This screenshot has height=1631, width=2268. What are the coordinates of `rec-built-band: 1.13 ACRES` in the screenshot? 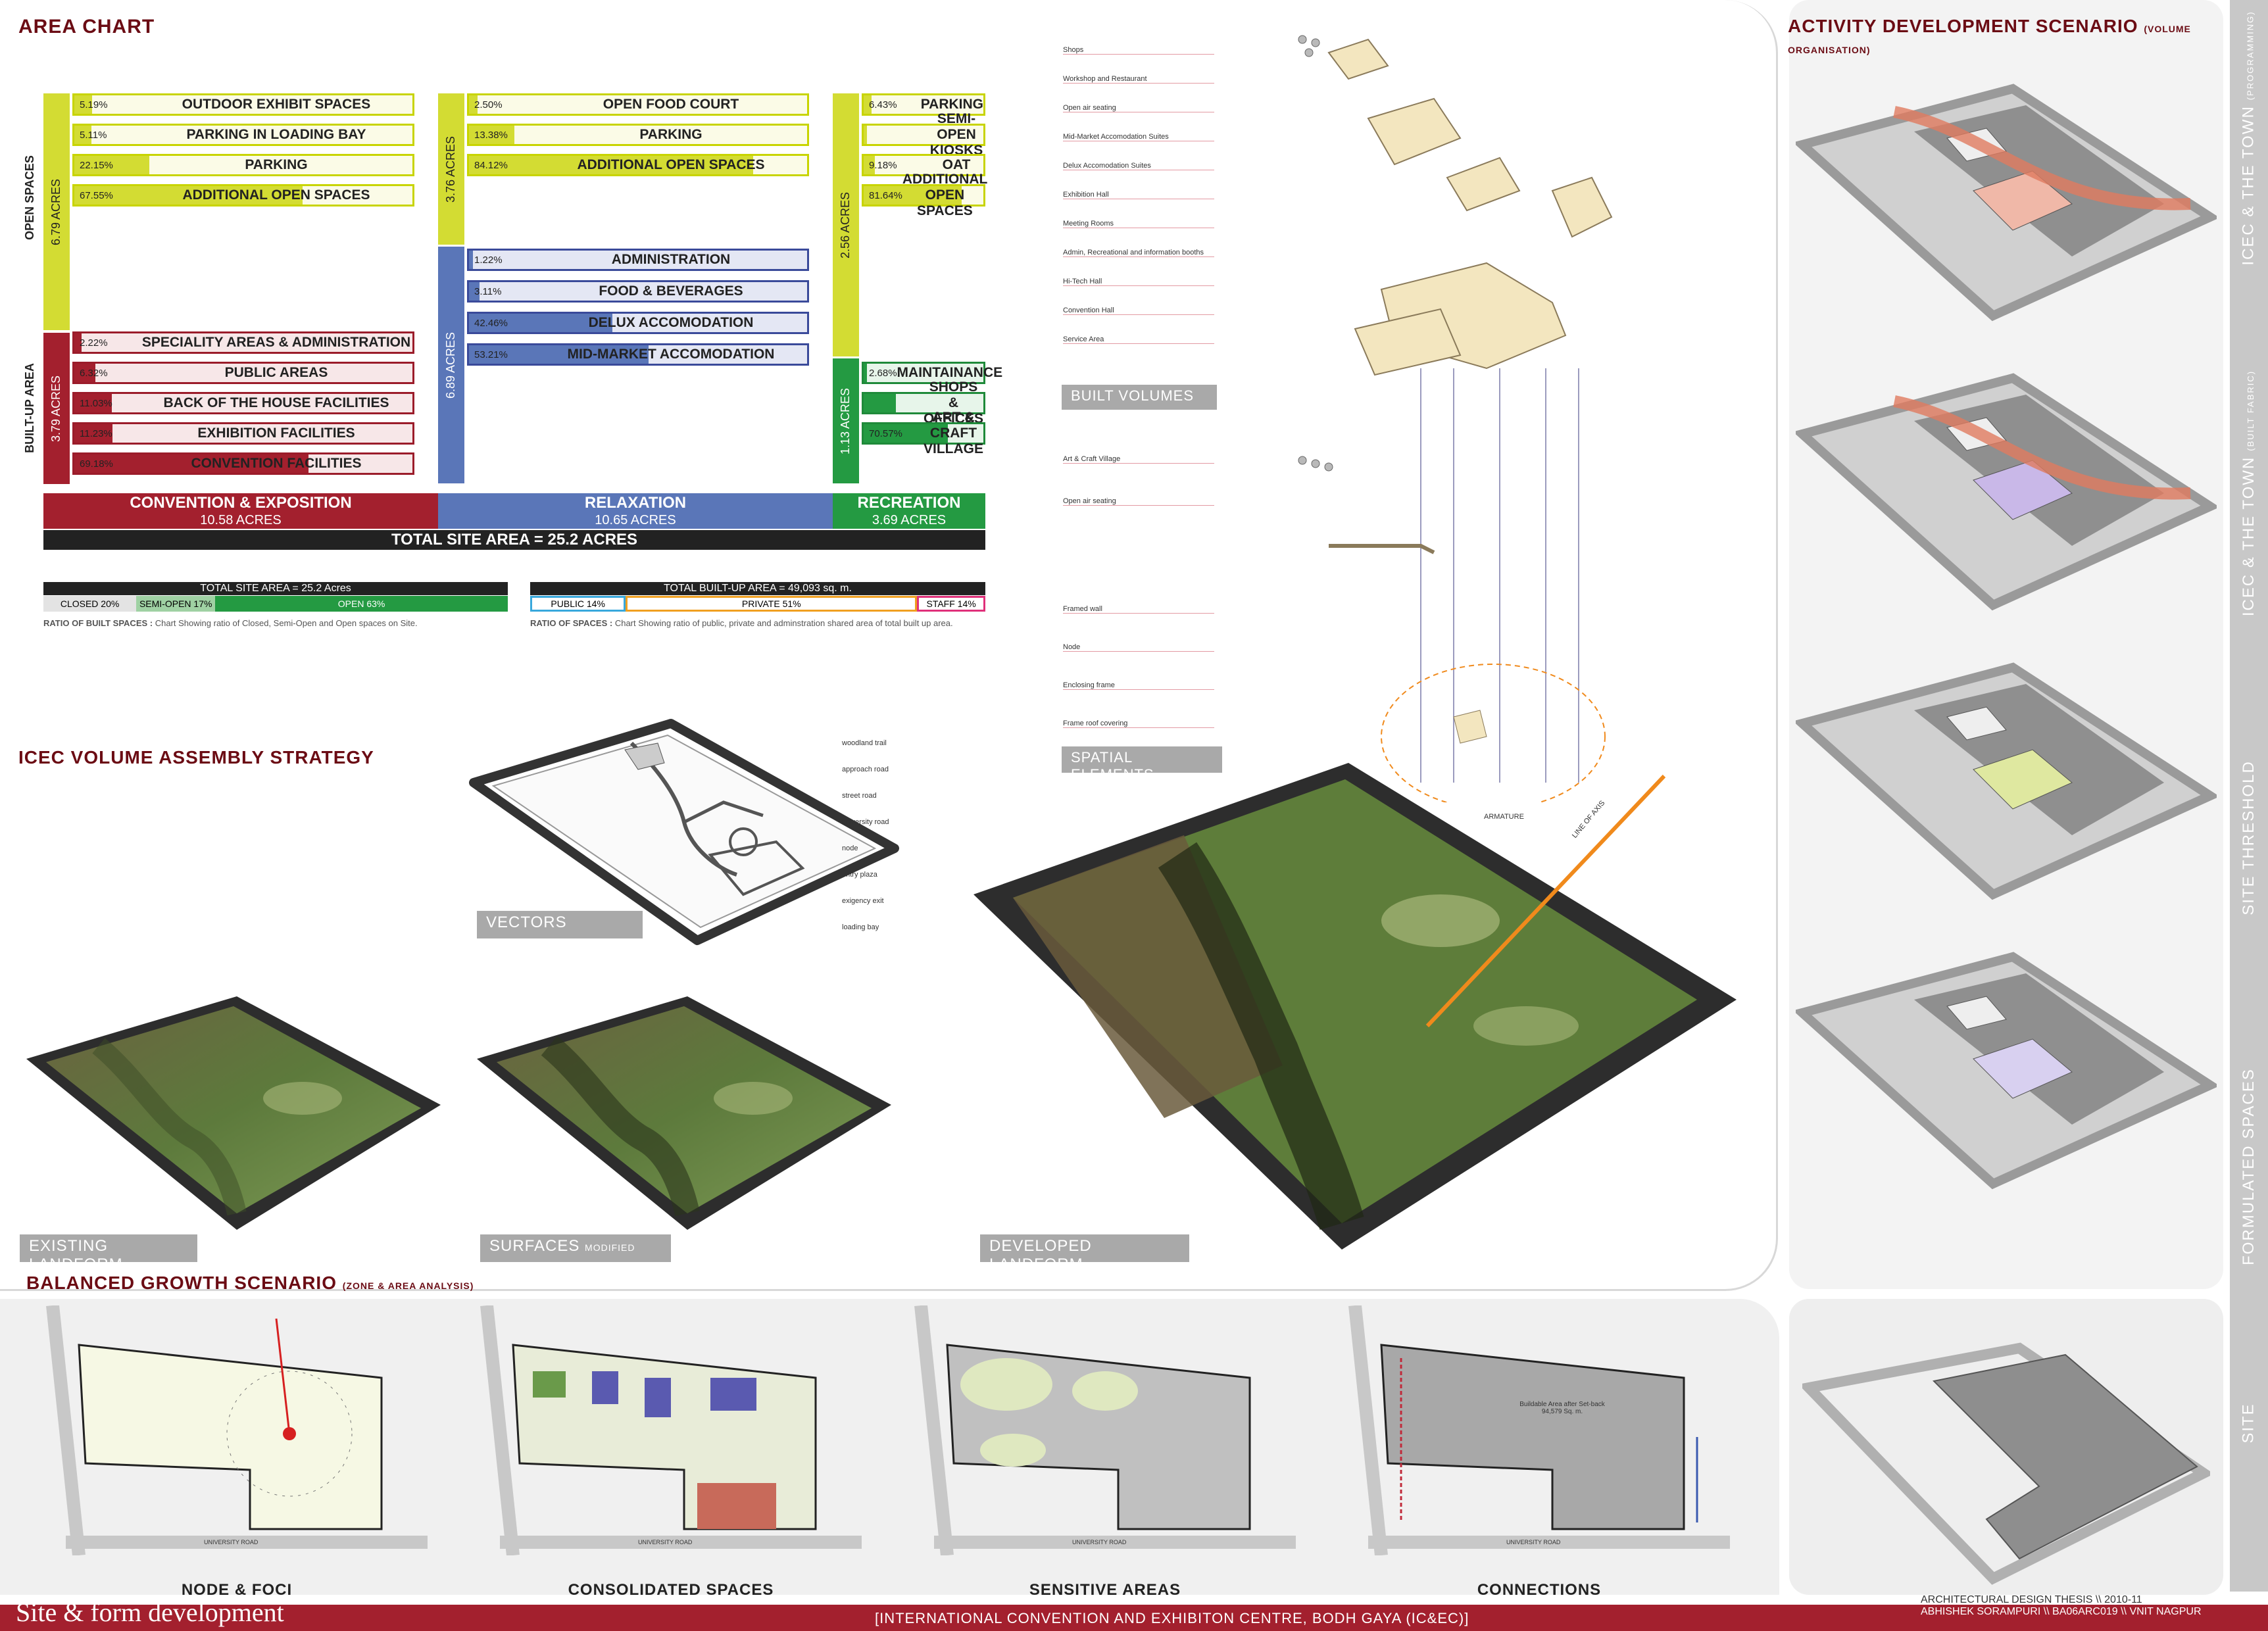 It's located at (846, 421).